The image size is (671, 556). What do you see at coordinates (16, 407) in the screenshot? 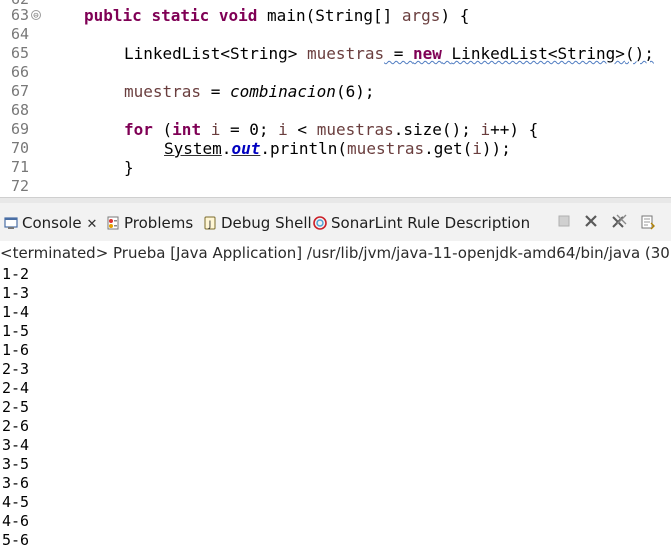
I see `output-line: 2-5` at bounding box center [16, 407].